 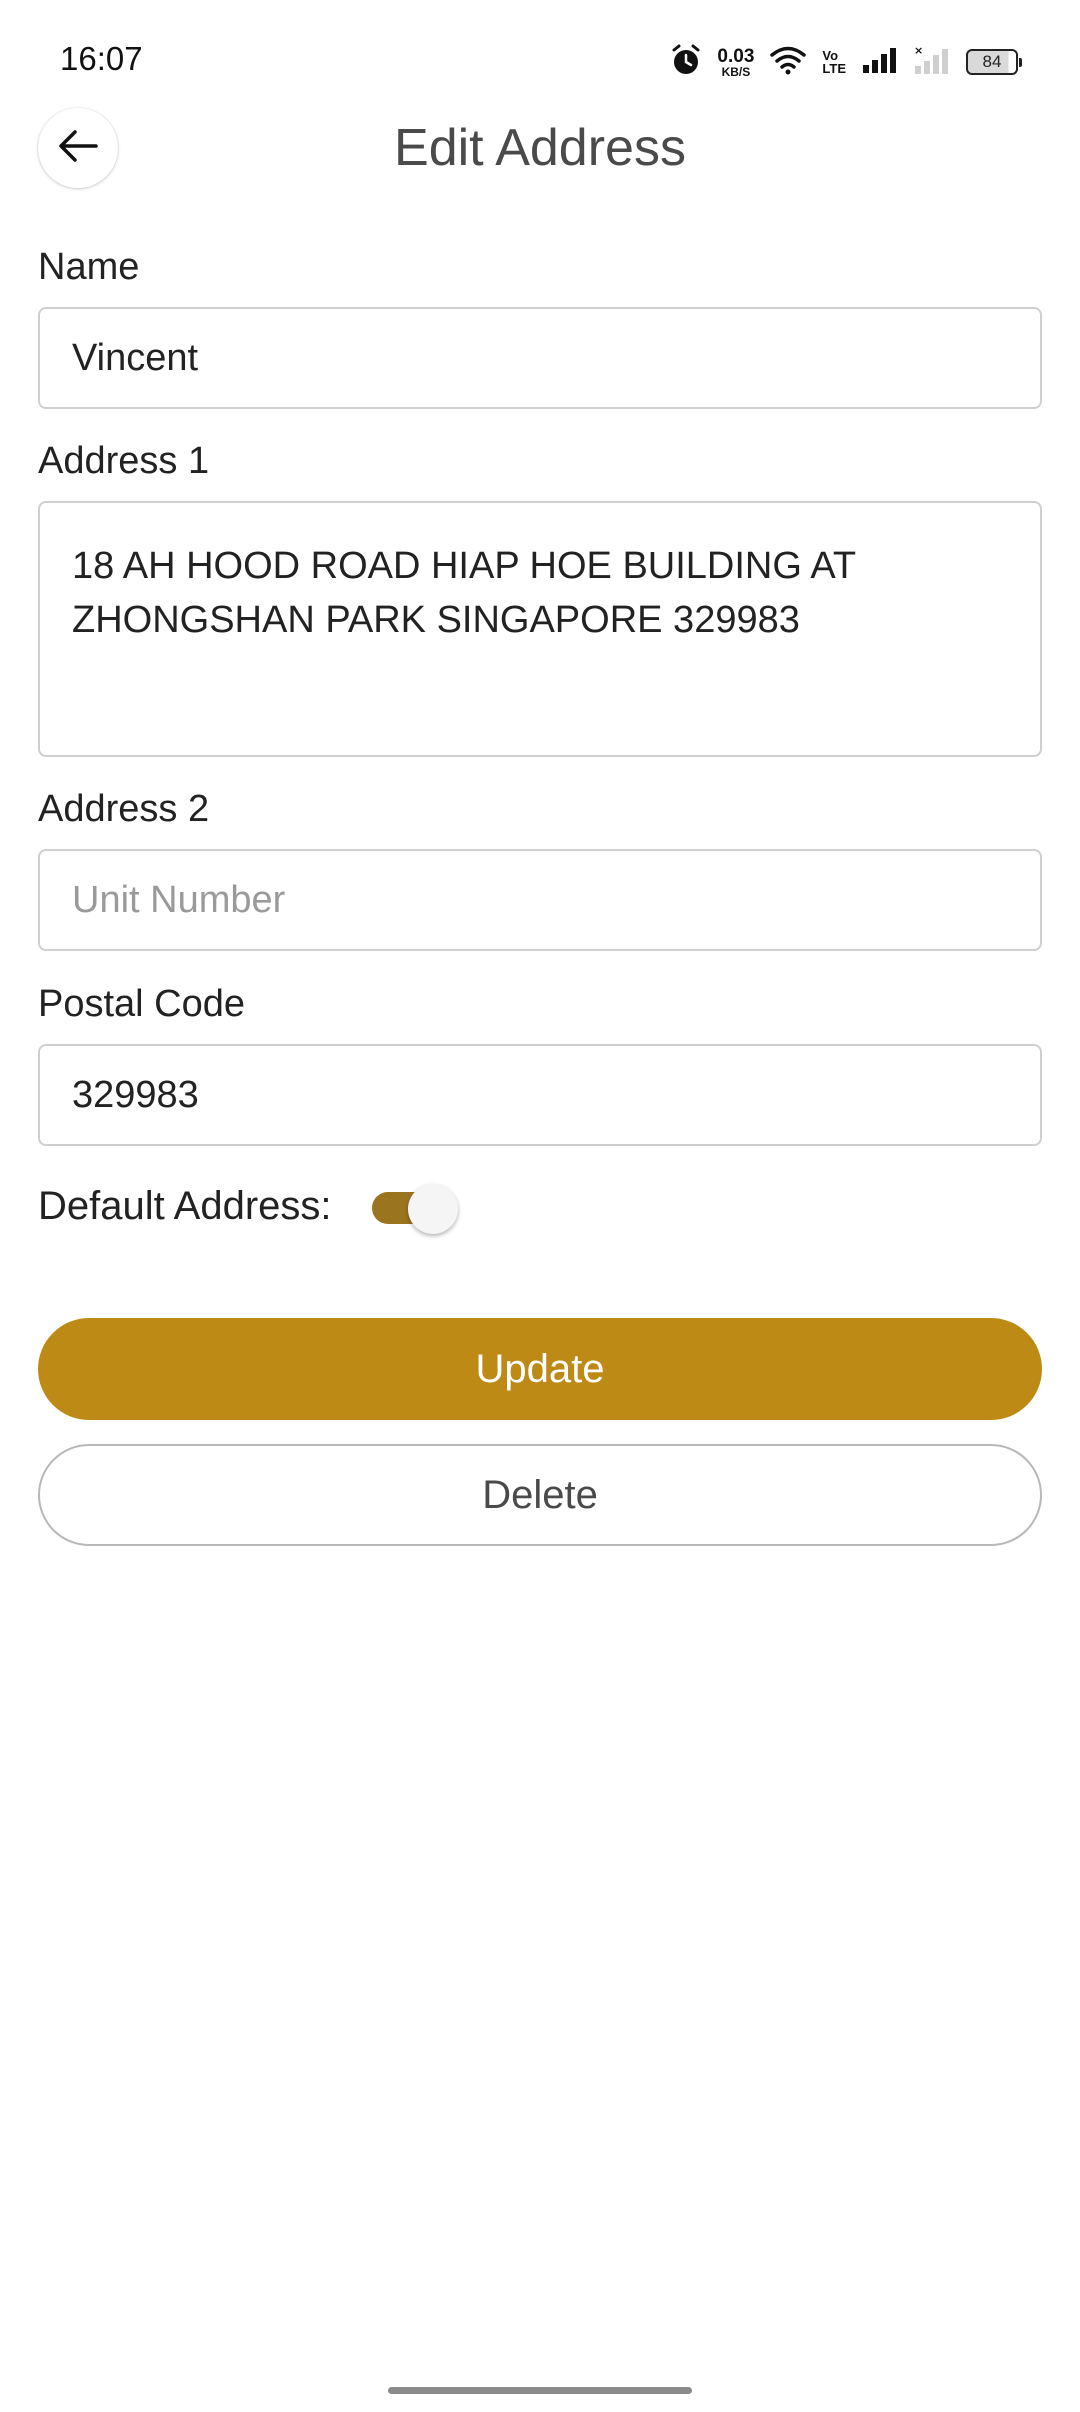 I want to click on home-indicator, so click(x=540, y=2390).